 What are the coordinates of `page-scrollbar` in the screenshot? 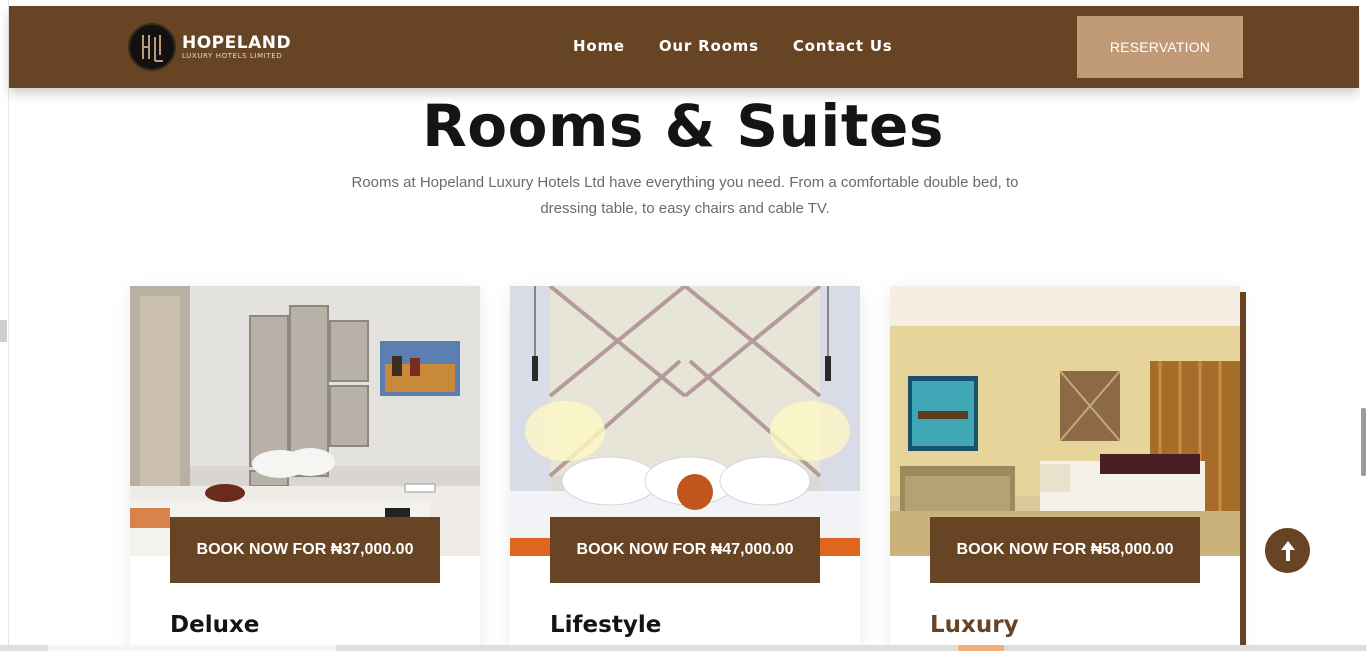 It's located at (1363, 325).